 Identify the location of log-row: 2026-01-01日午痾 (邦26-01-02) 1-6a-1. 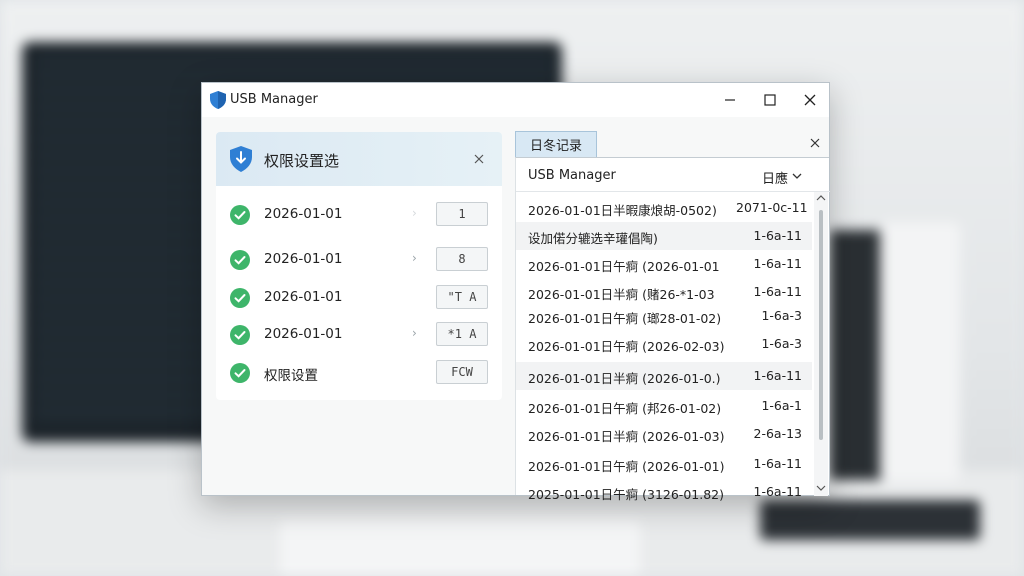
(664, 406).